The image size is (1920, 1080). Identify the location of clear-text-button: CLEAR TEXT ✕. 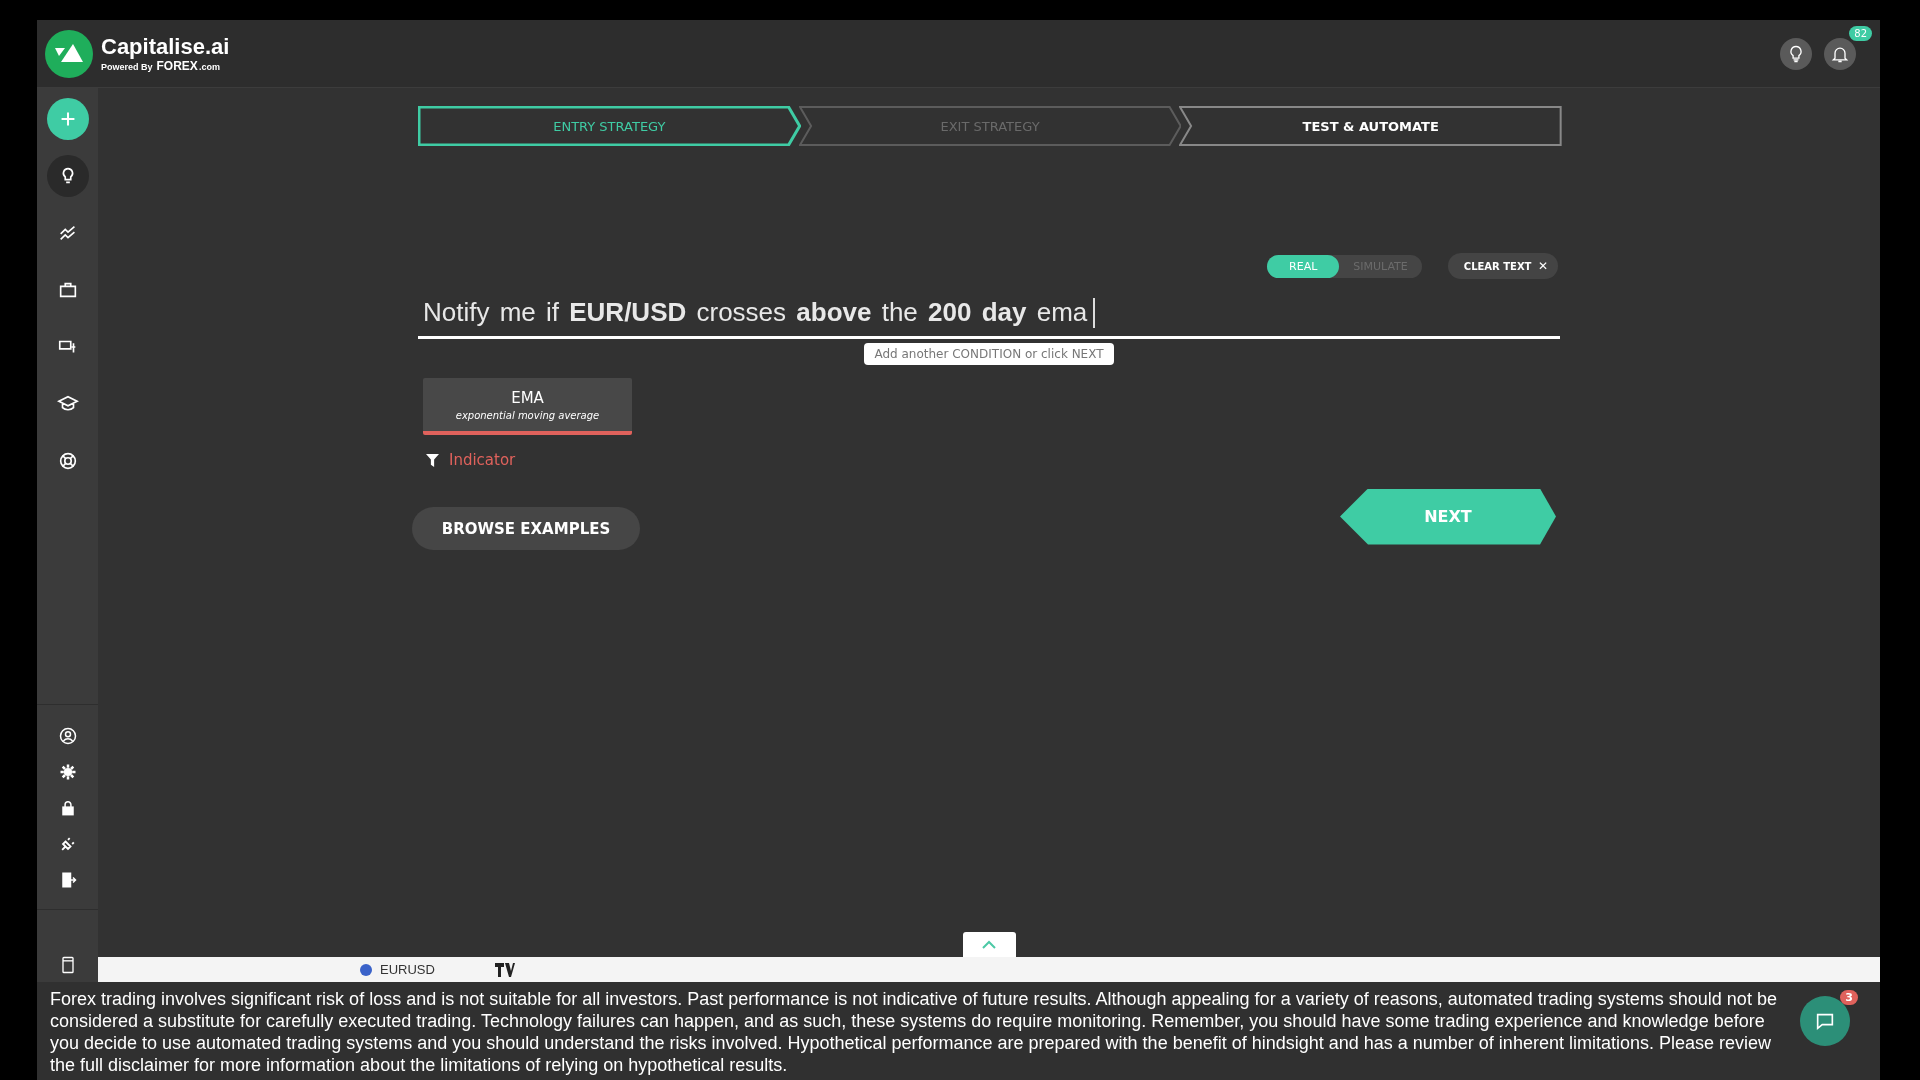
(1502, 266).